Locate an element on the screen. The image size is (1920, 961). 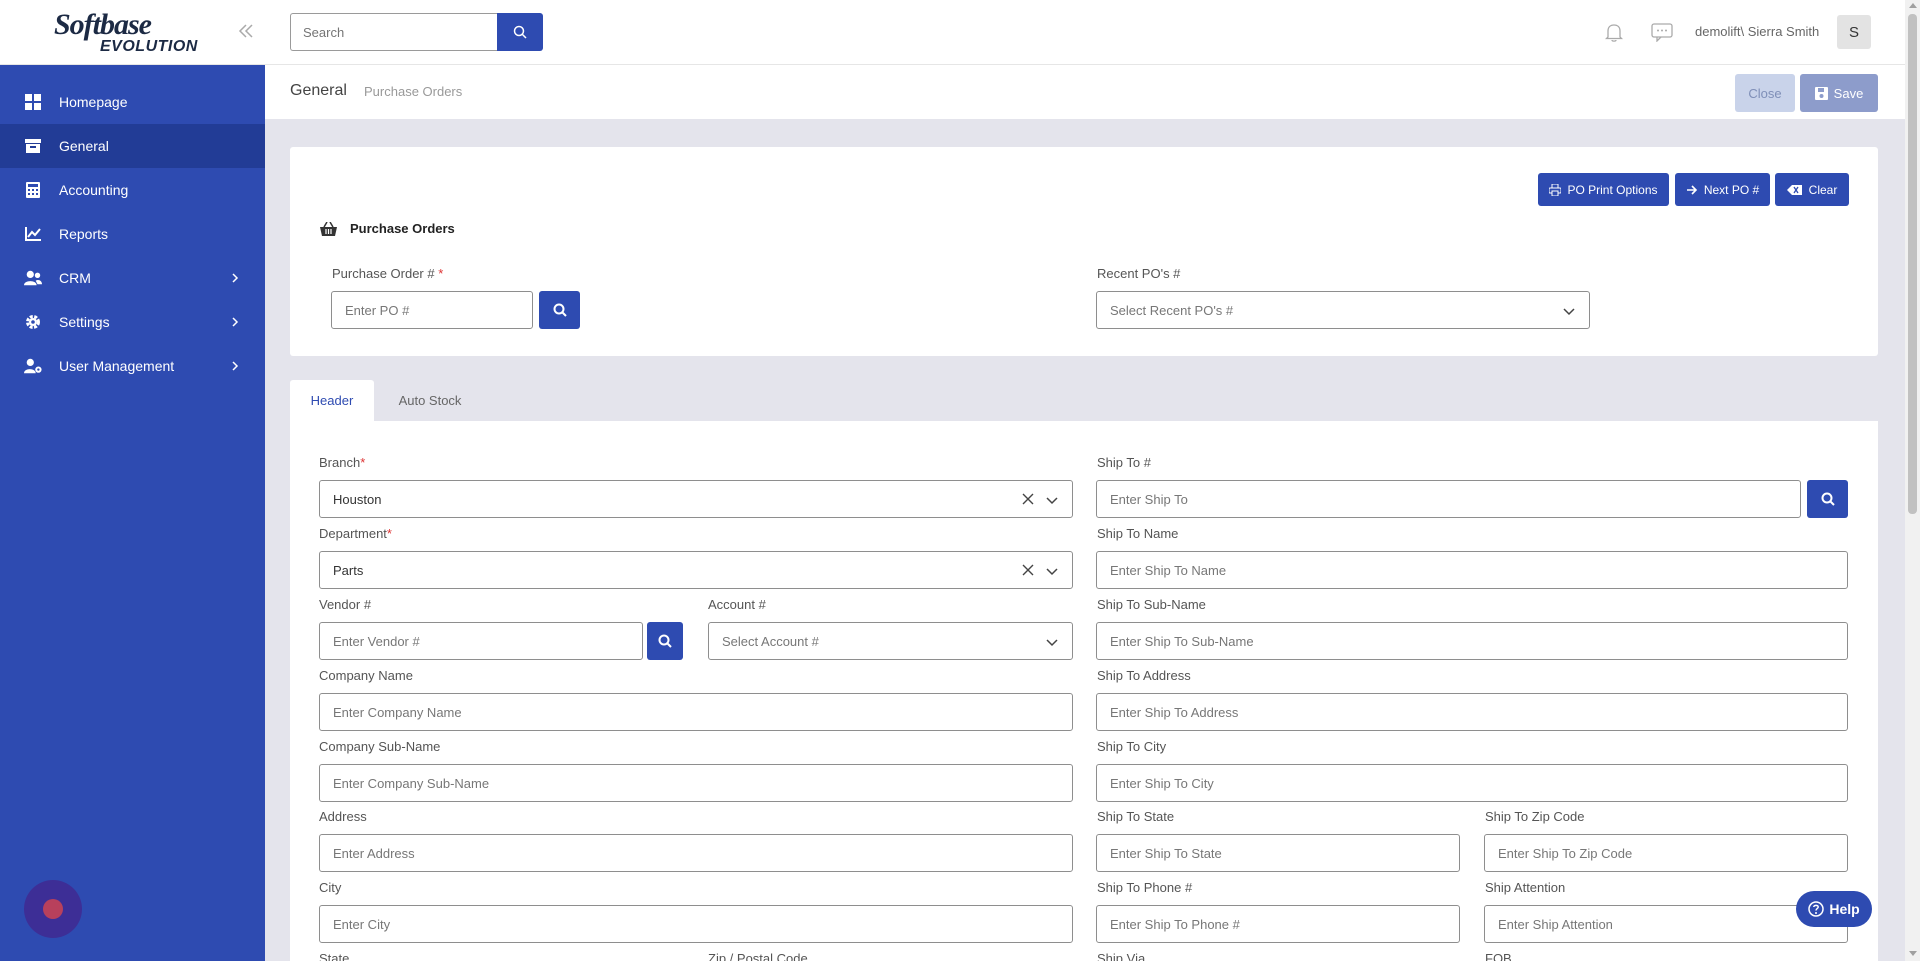
ship-to-address-input: Enter Ship To Address is located at coordinates (1472, 712).